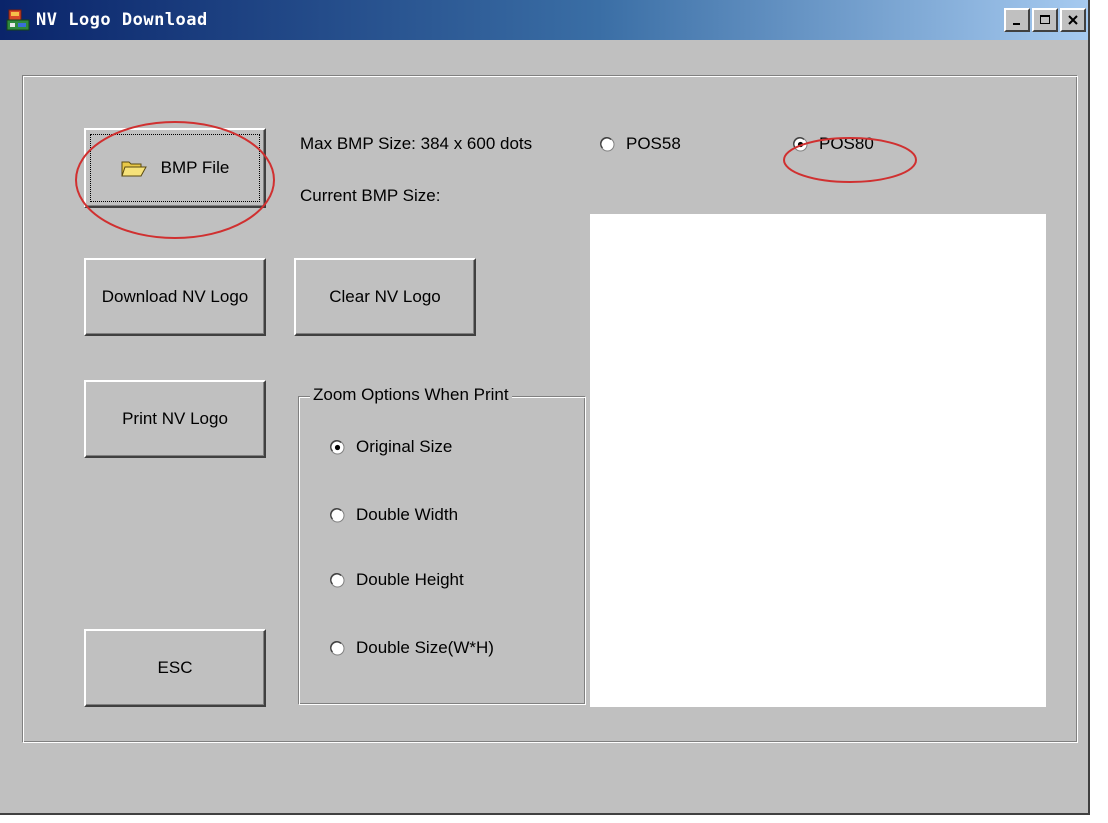 This screenshot has width=1108, height=823. I want to click on minimize-icon, so click(1016, 24).